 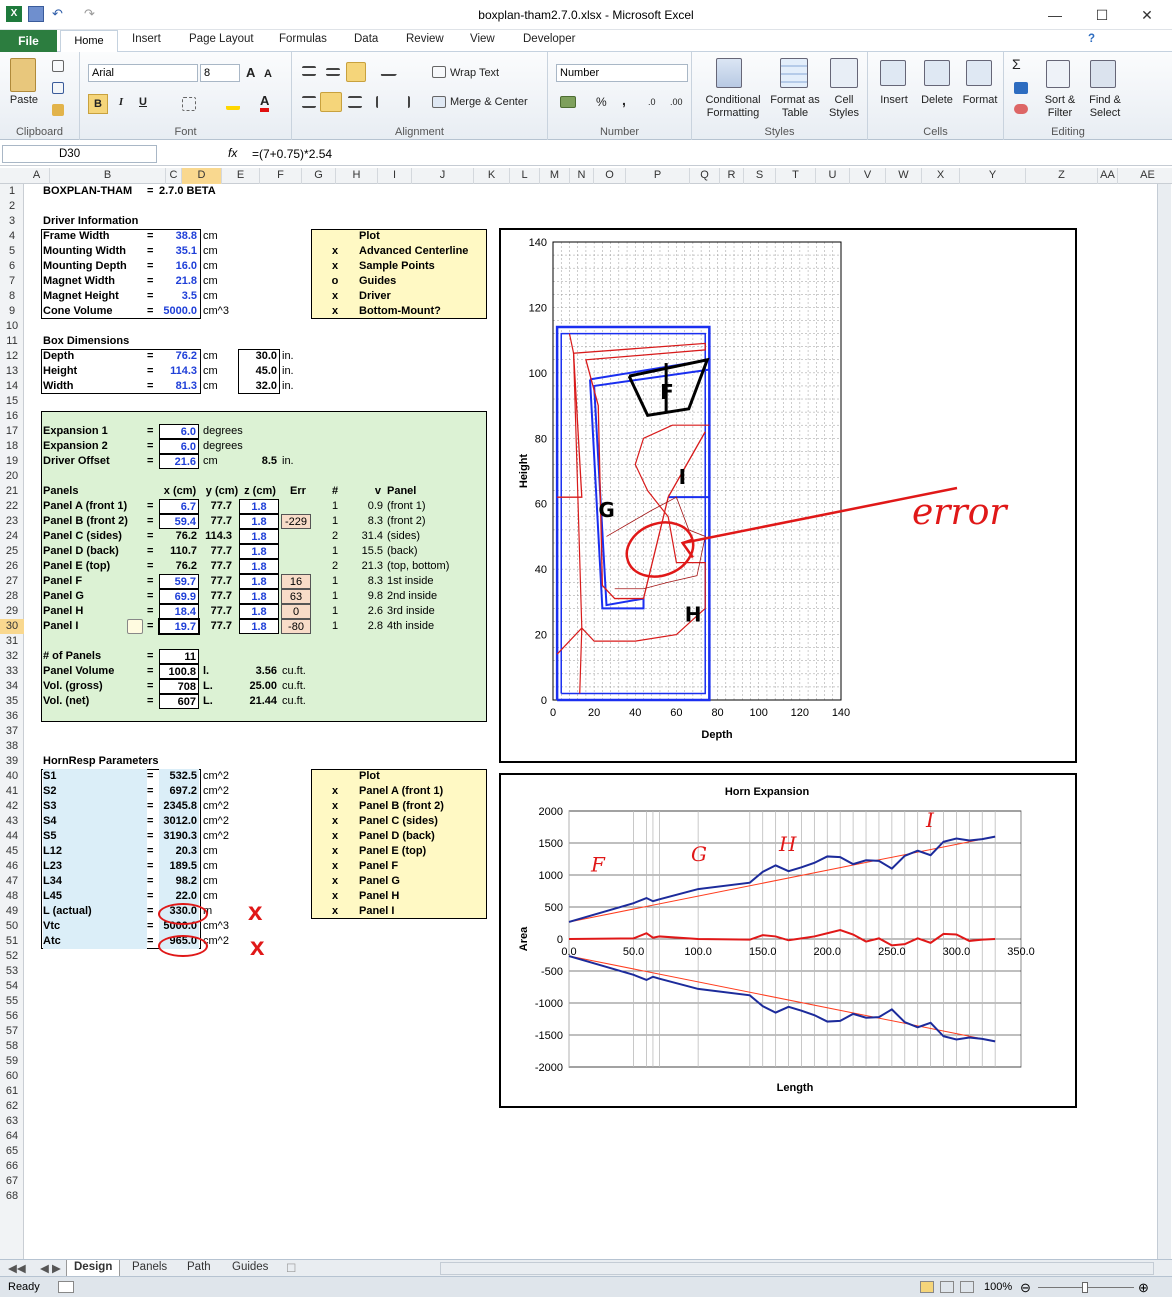 What do you see at coordinates (179, 356) in the screenshot?
I see `box-value: 76.2` at bounding box center [179, 356].